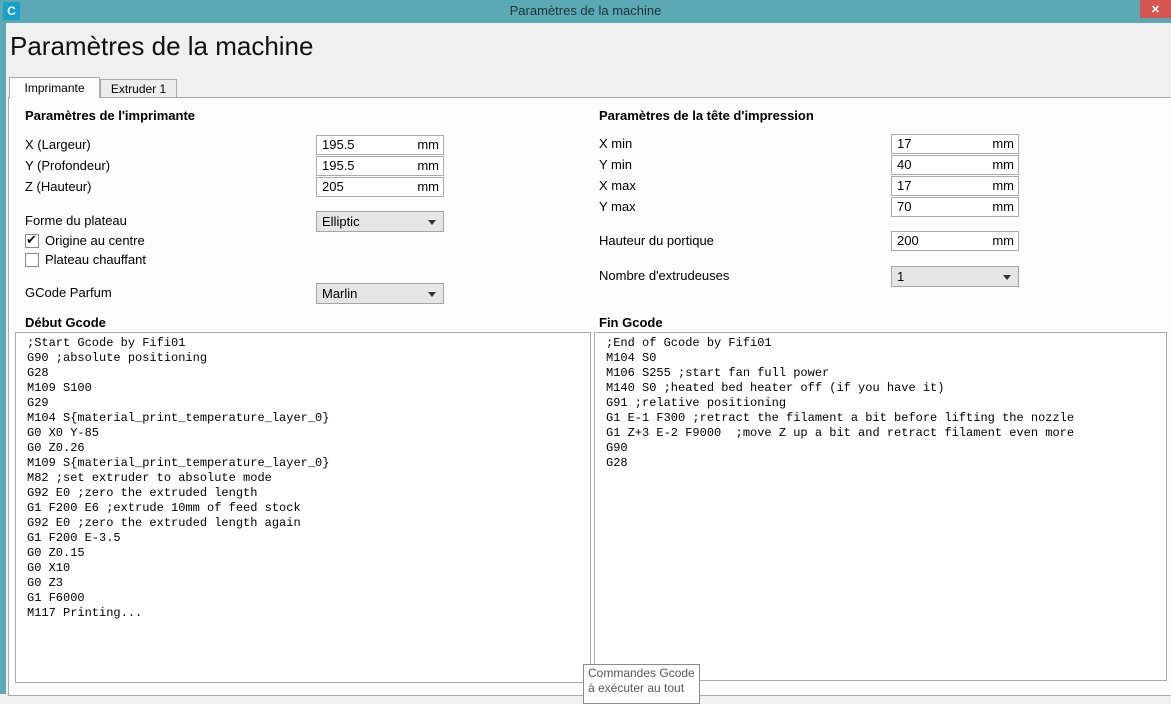  I want to click on close-icon: ✕, so click(1155, 9).